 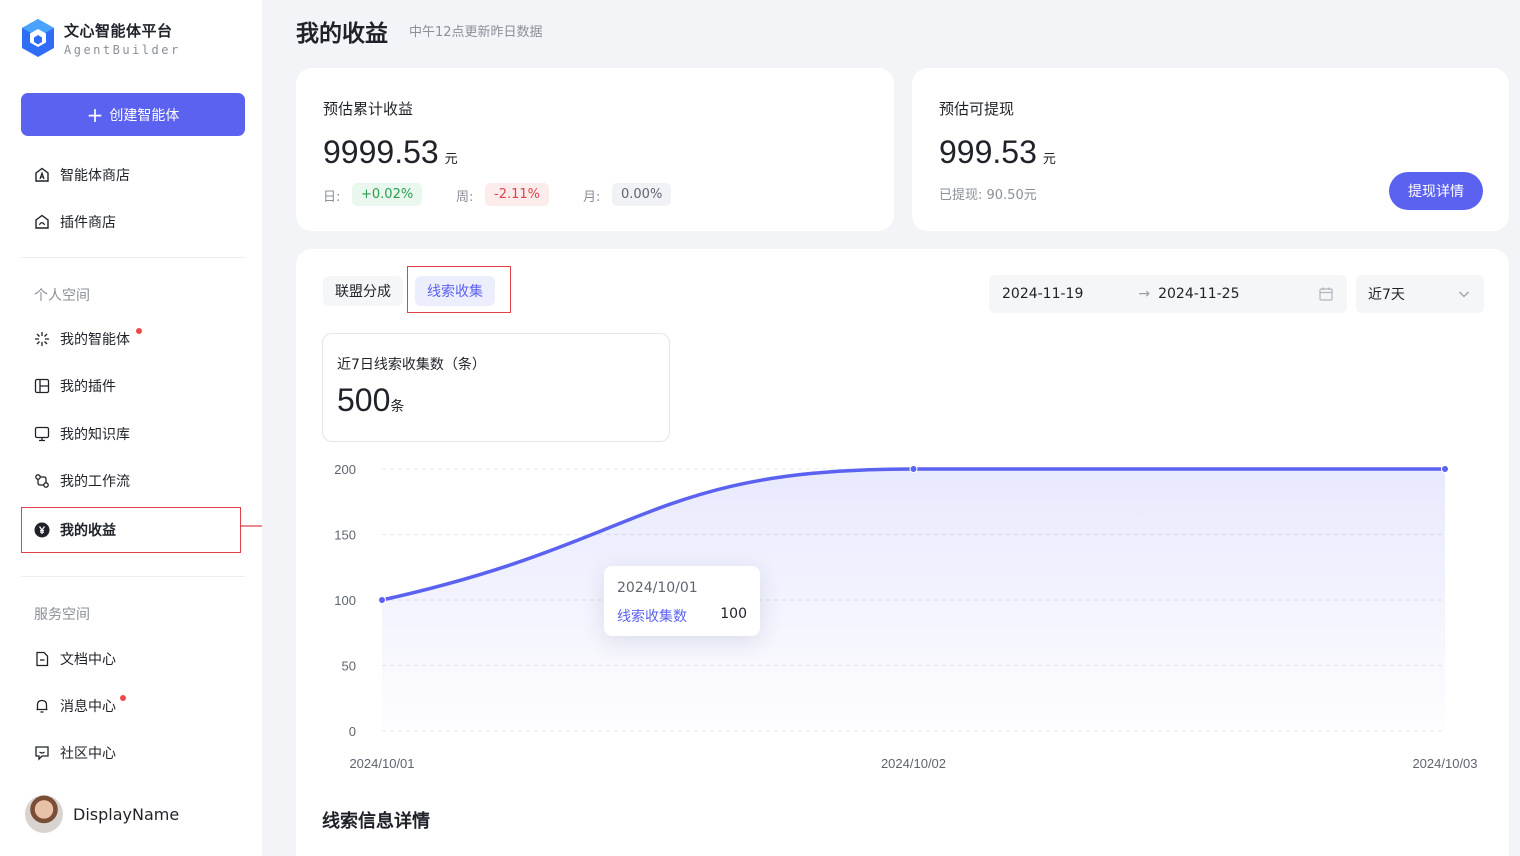 What do you see at coordinates (363, 291) in the screenshot?
I see `tab-alliance-share: 联盟分成` at bounding box center [363, 291].